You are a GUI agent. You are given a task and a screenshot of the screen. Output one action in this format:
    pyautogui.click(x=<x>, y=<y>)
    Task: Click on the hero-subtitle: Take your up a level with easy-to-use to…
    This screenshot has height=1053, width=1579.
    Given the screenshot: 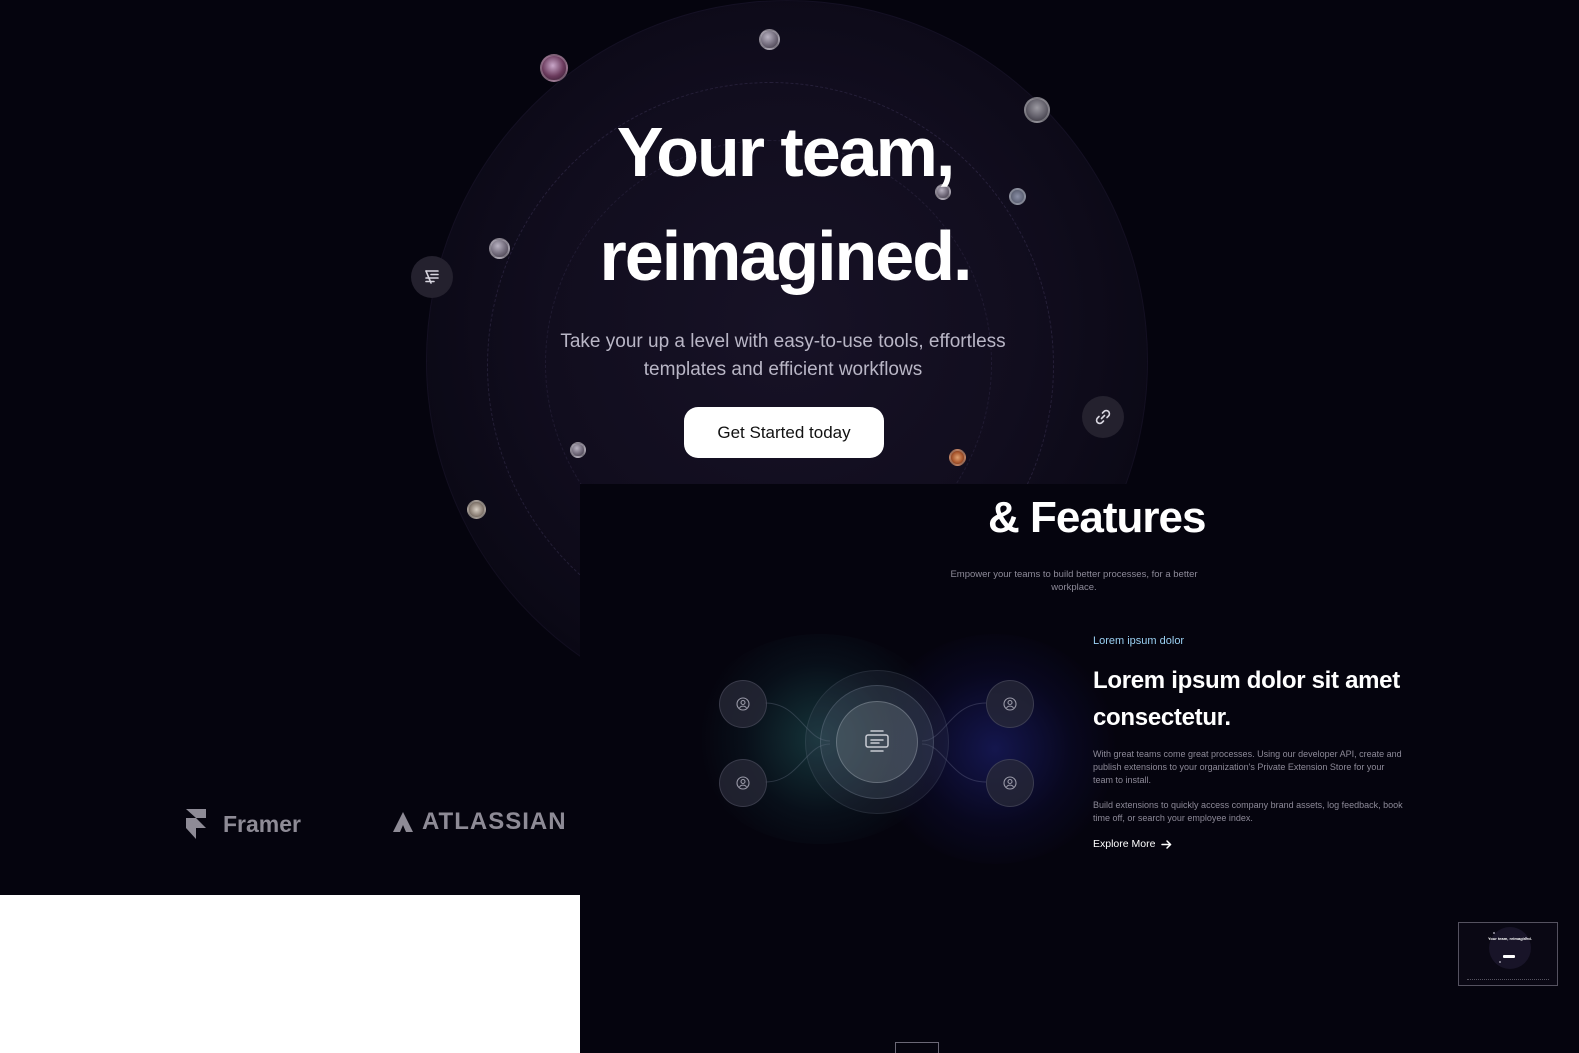 What is the action you would take?
    pyautogui.click(x=783, y=355)
    